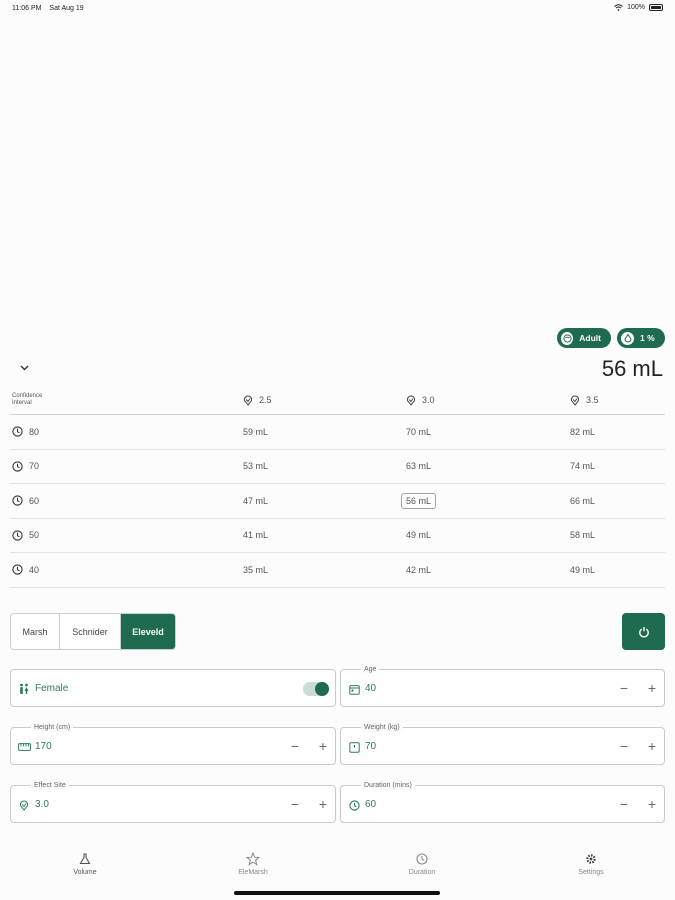 This screenshot has width=675, height=900. What do you see at coordinates (34, 431) in the screenshot?
I see `duration-value: 80` at bounding box center [34, 431].